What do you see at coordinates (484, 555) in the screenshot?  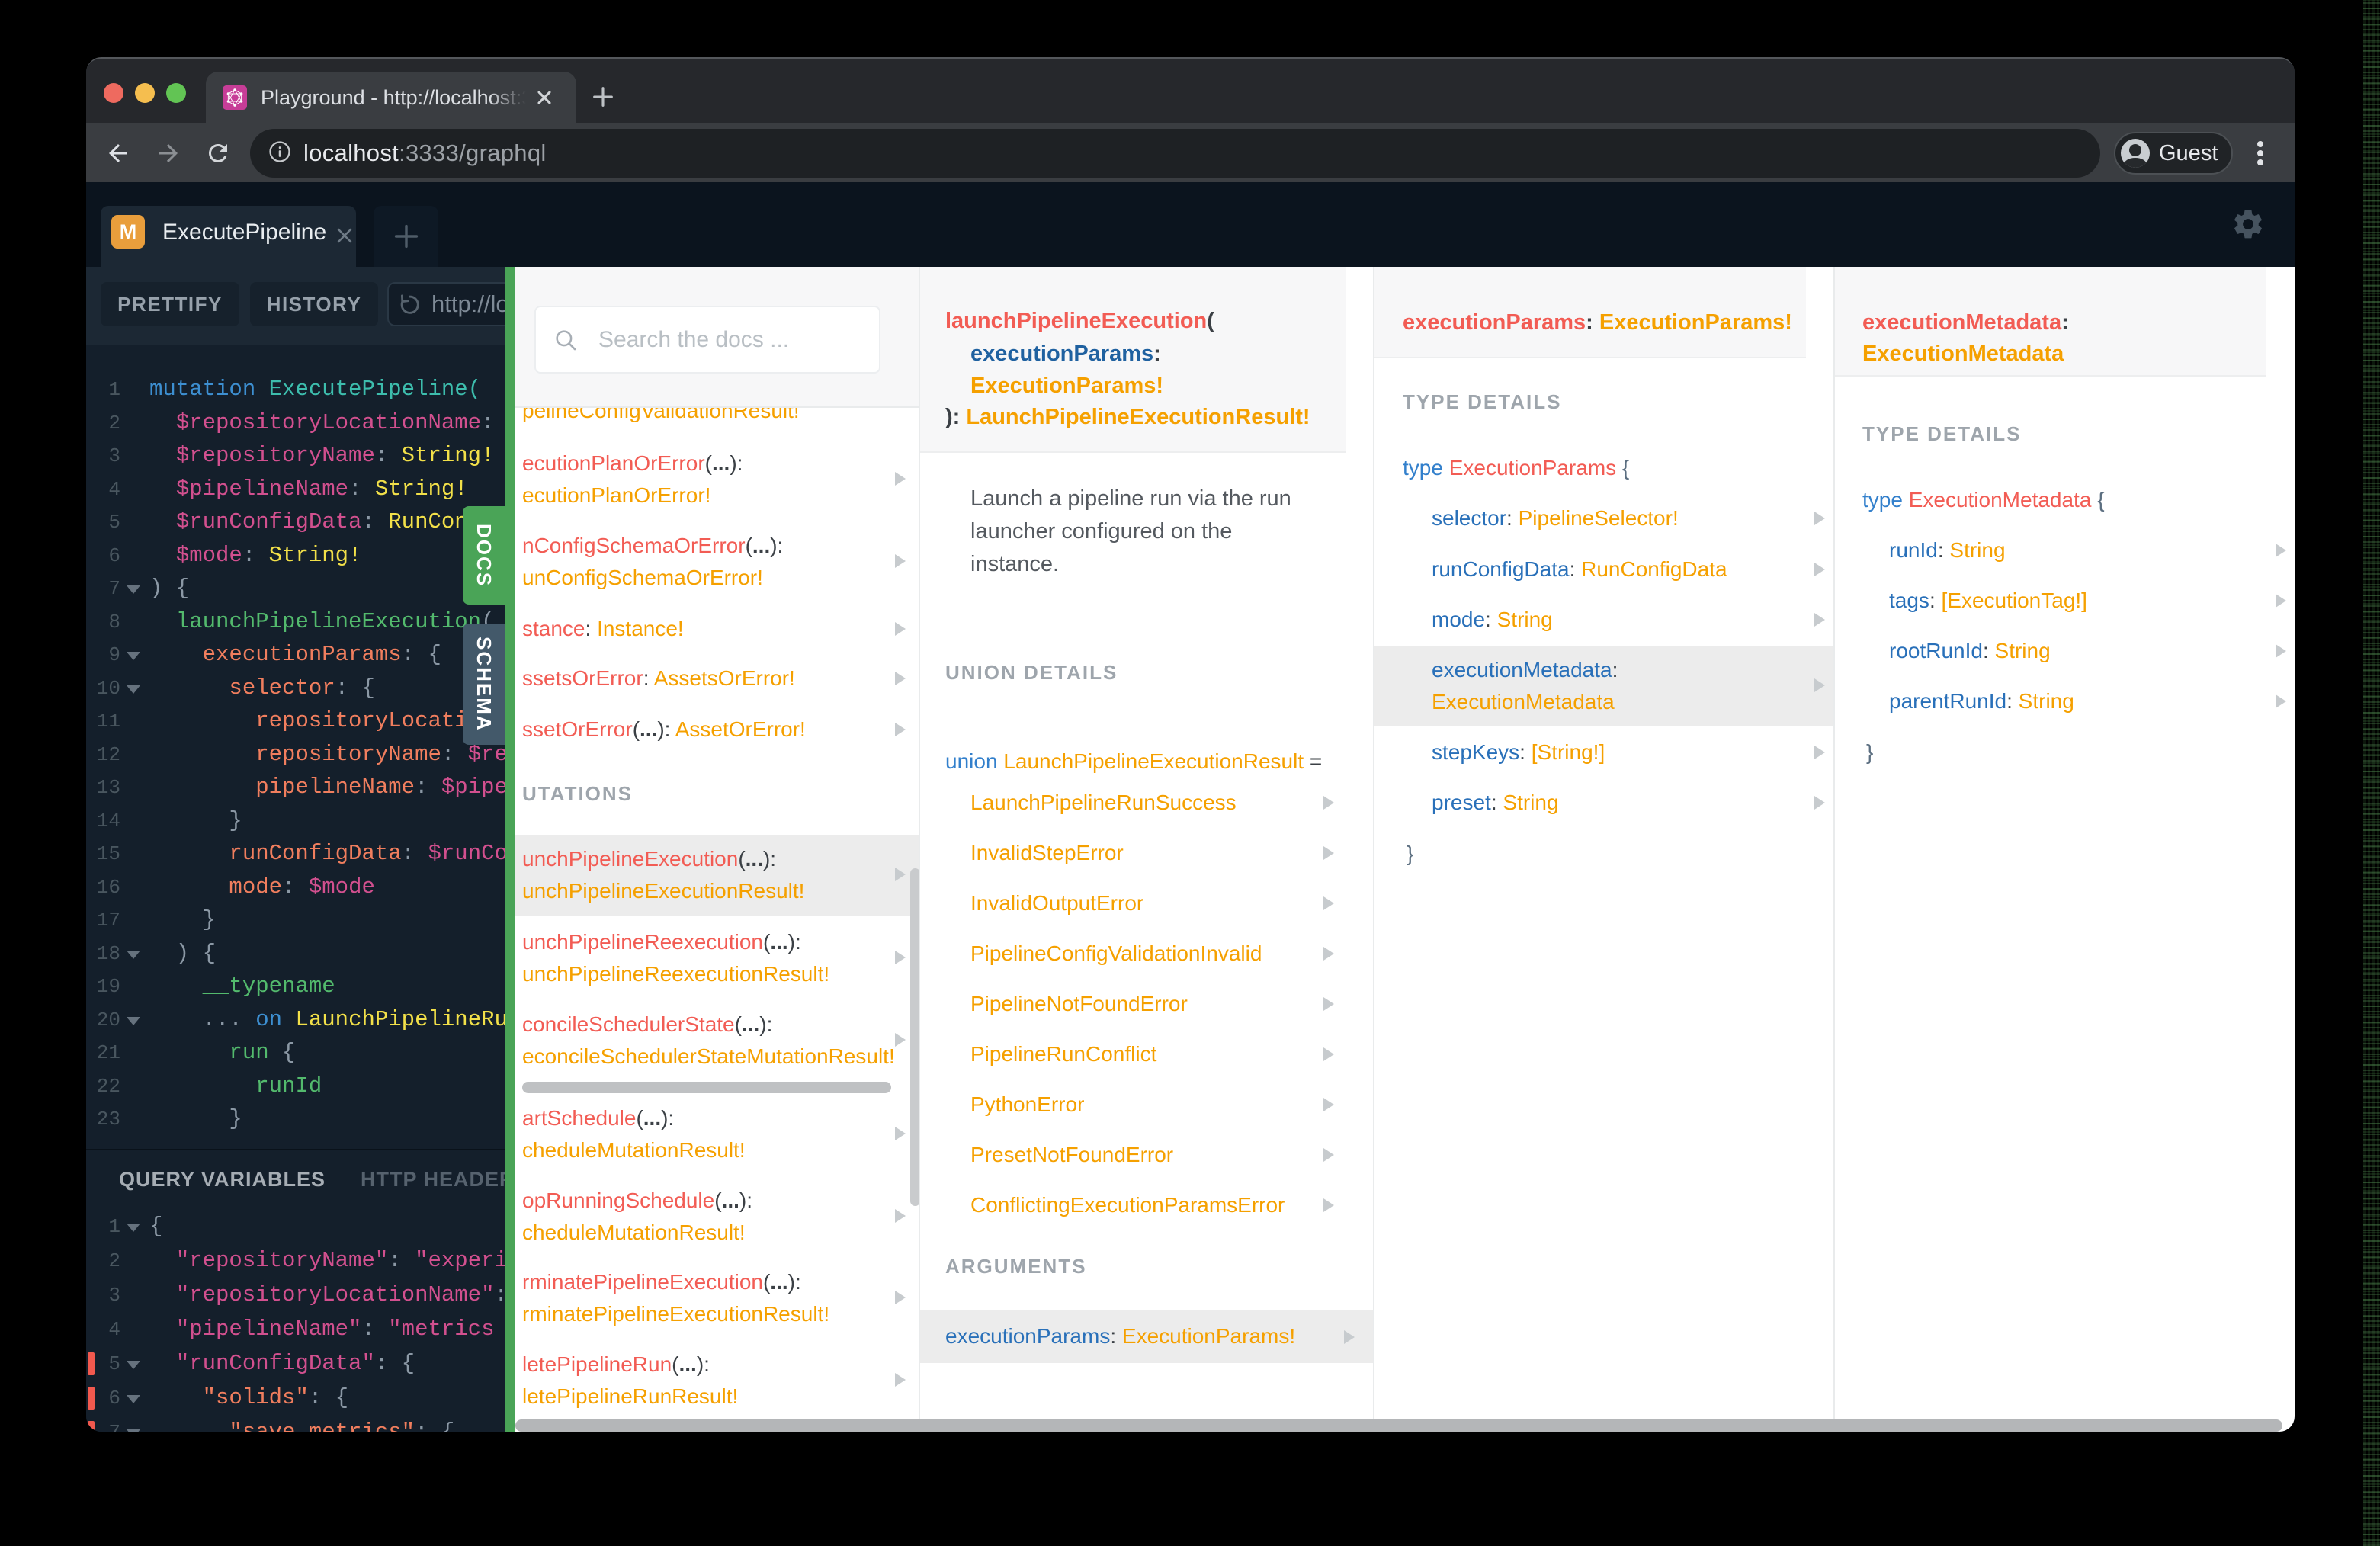 I see `docs-side-tab: DOCS` at bounding box center [484, 555].